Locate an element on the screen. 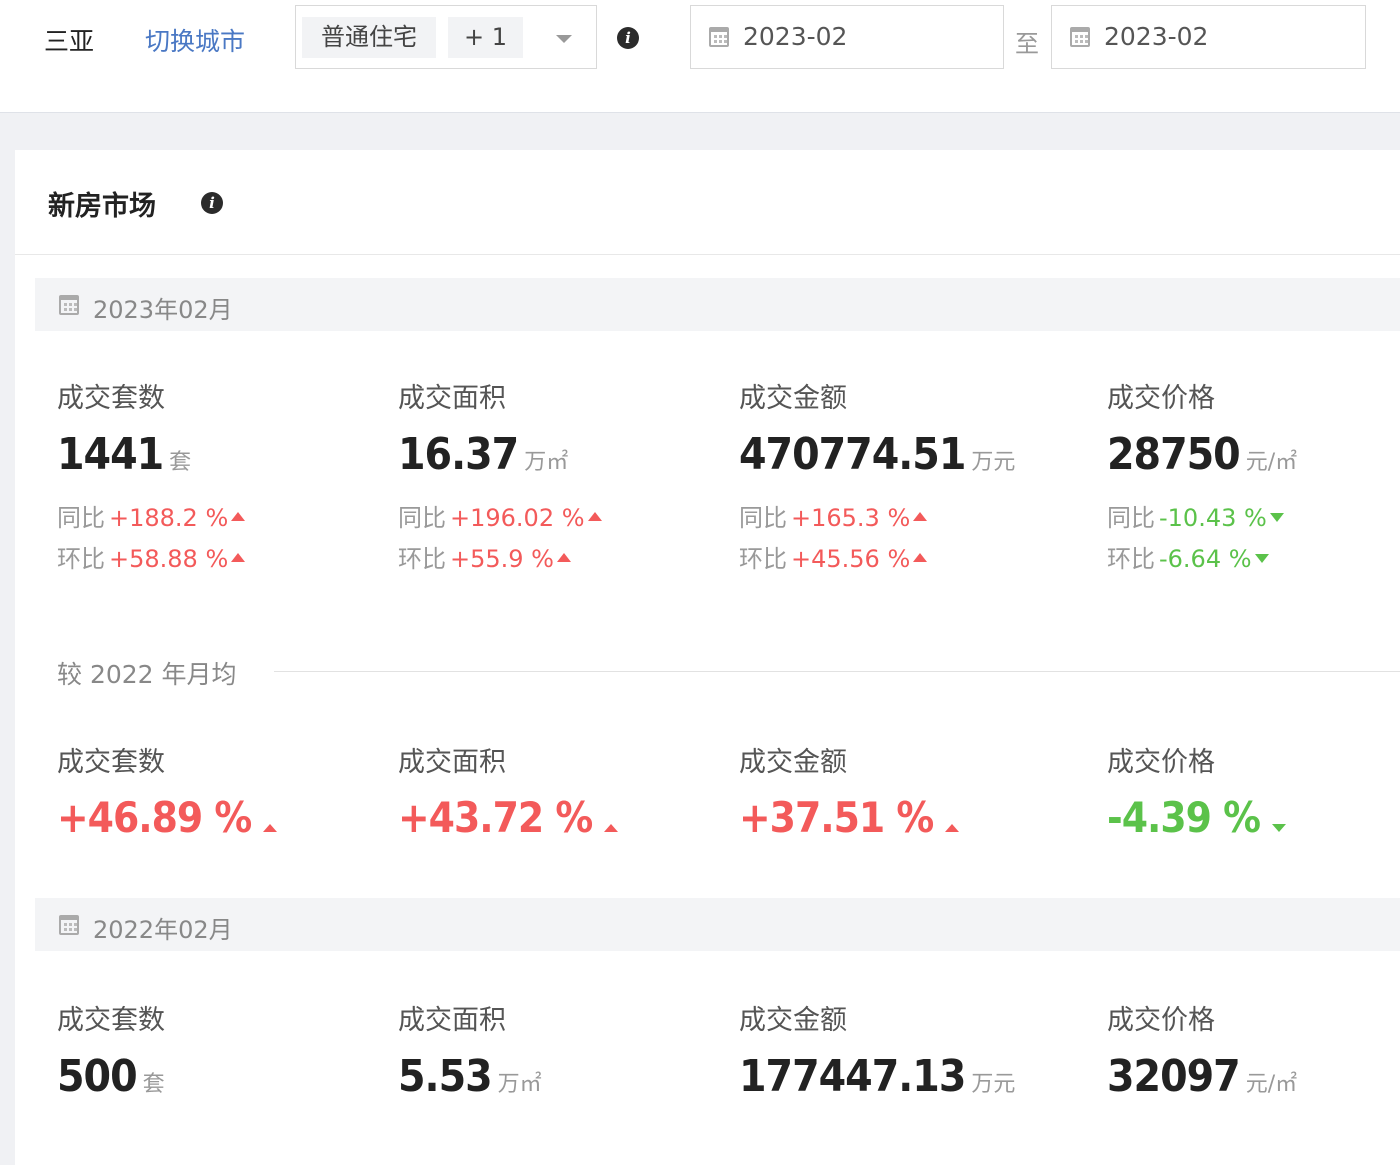 The height and width of the screenshot is (1165, 1400). mom-value: +55.9 % is located at coordinates (502, 559).